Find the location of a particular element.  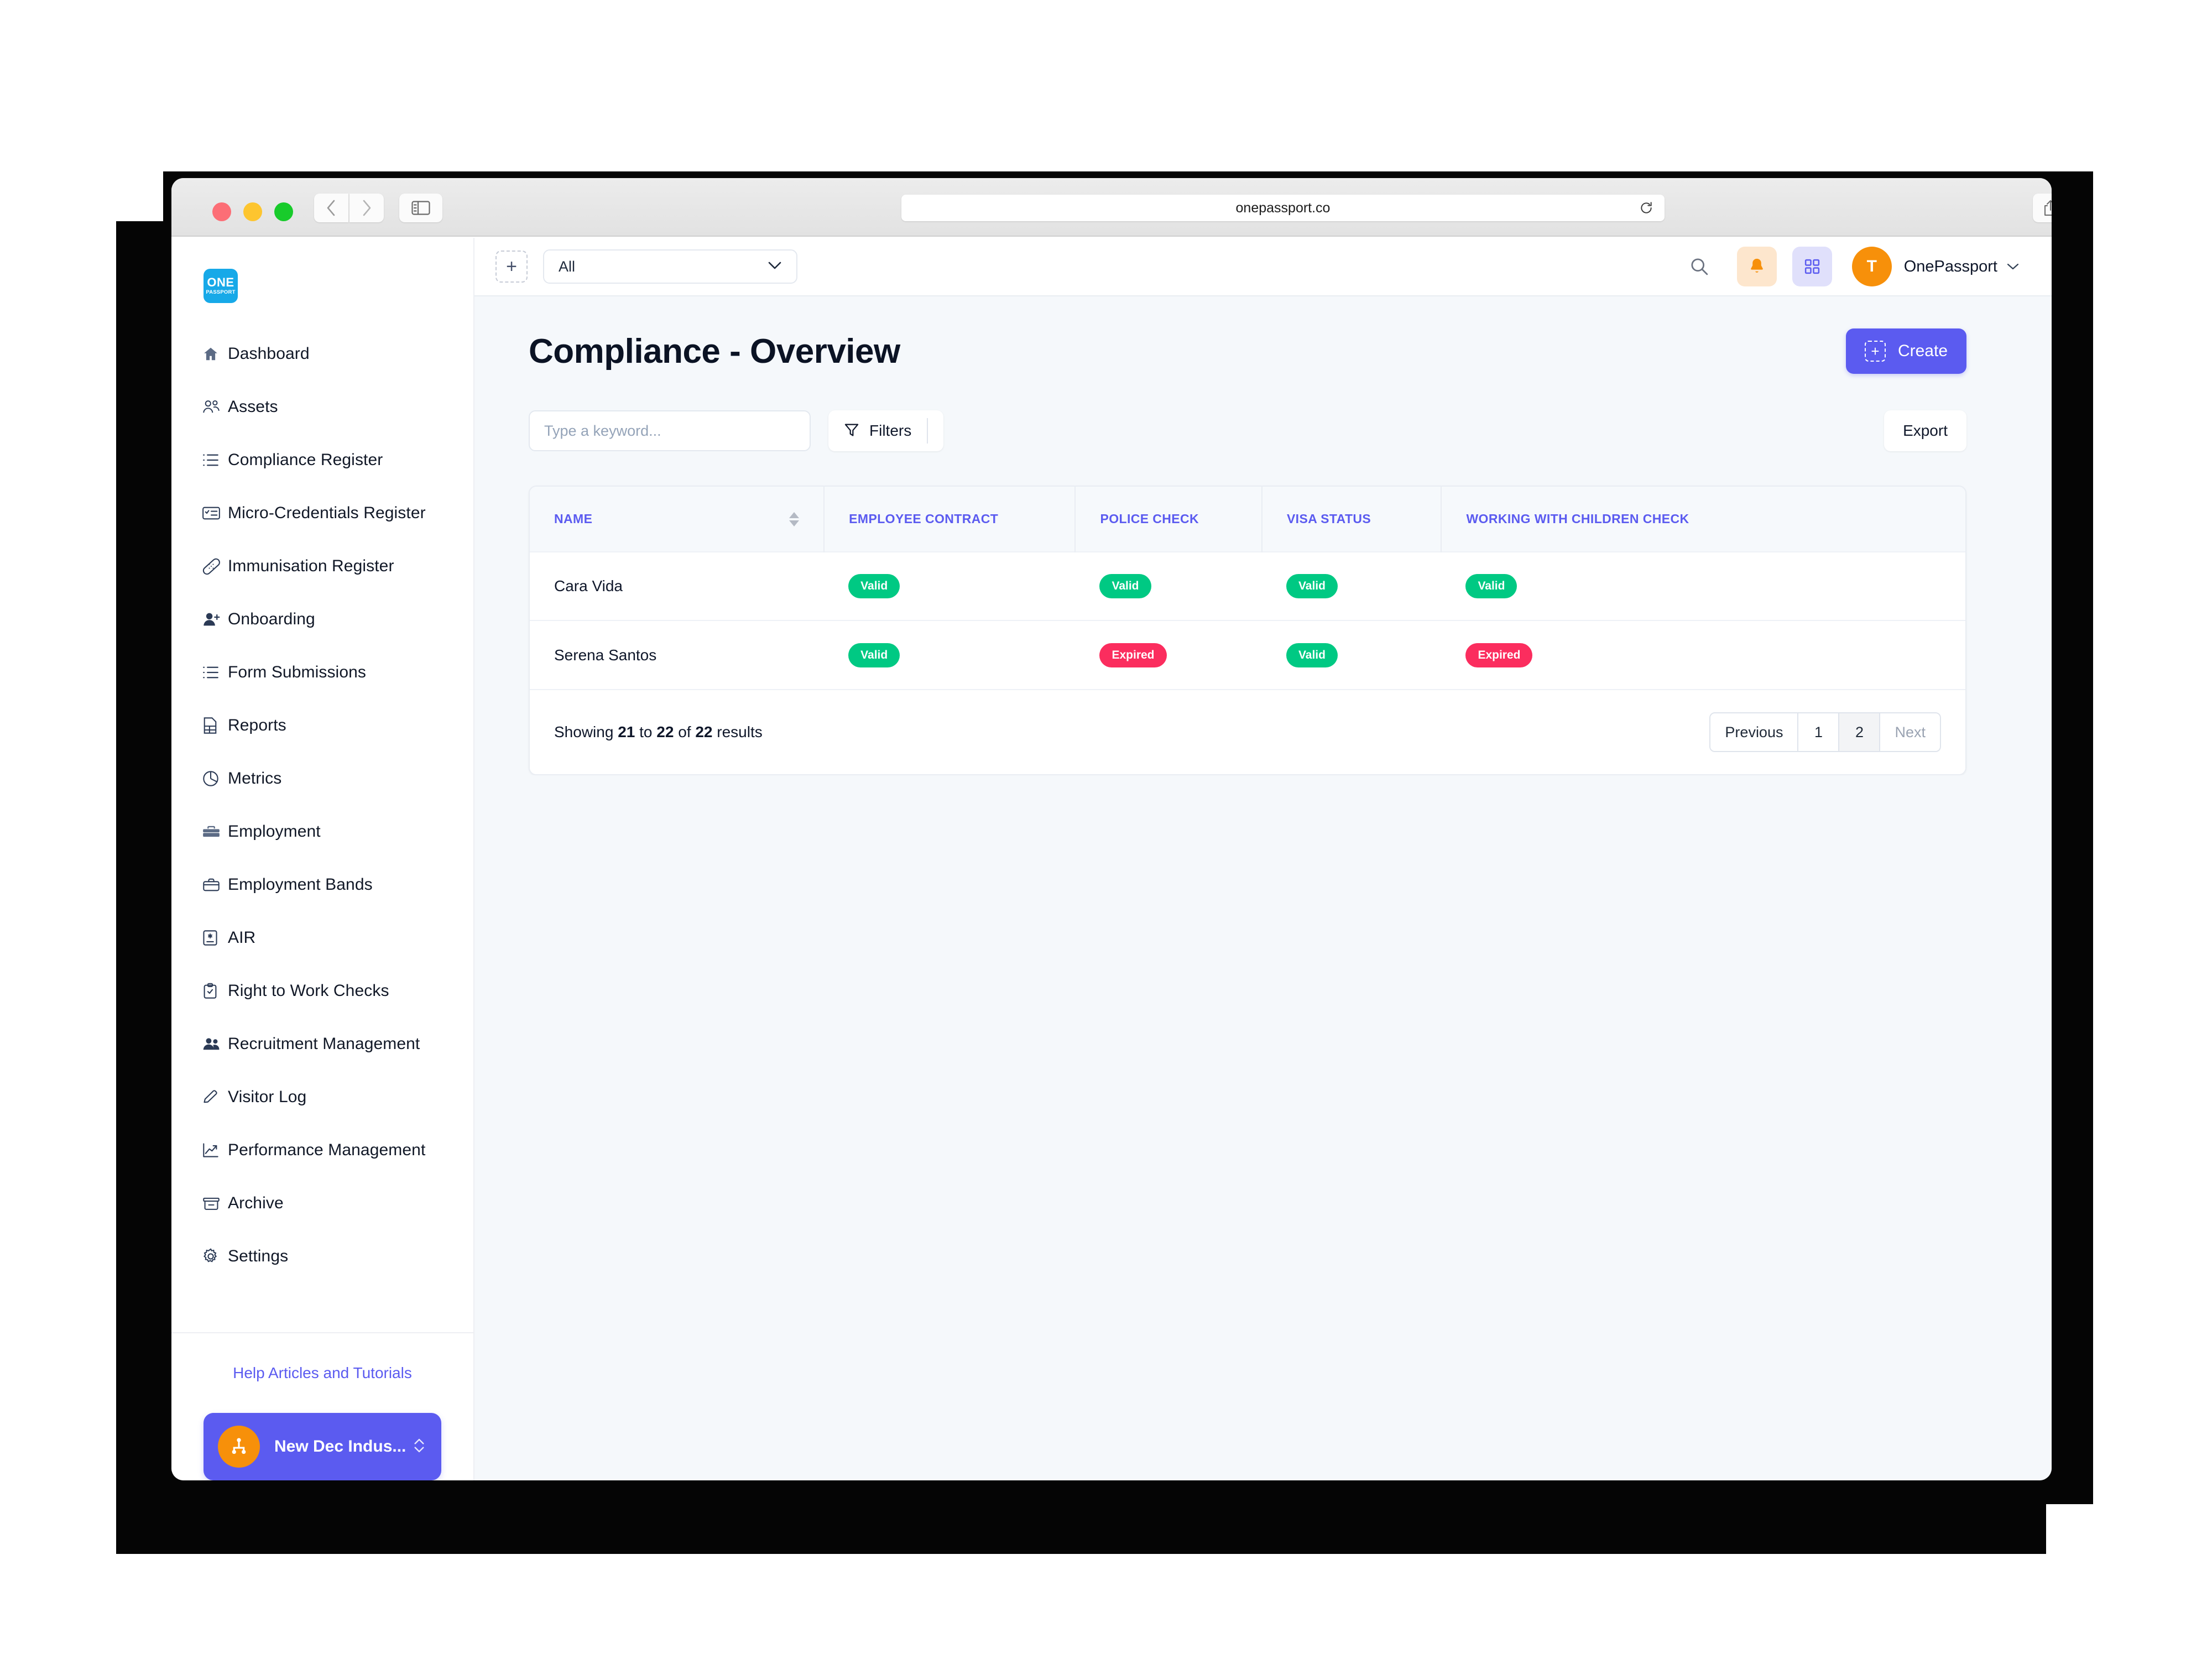

sidebar-item-onboarding: Onboarding is located at coordinates (322, 619).